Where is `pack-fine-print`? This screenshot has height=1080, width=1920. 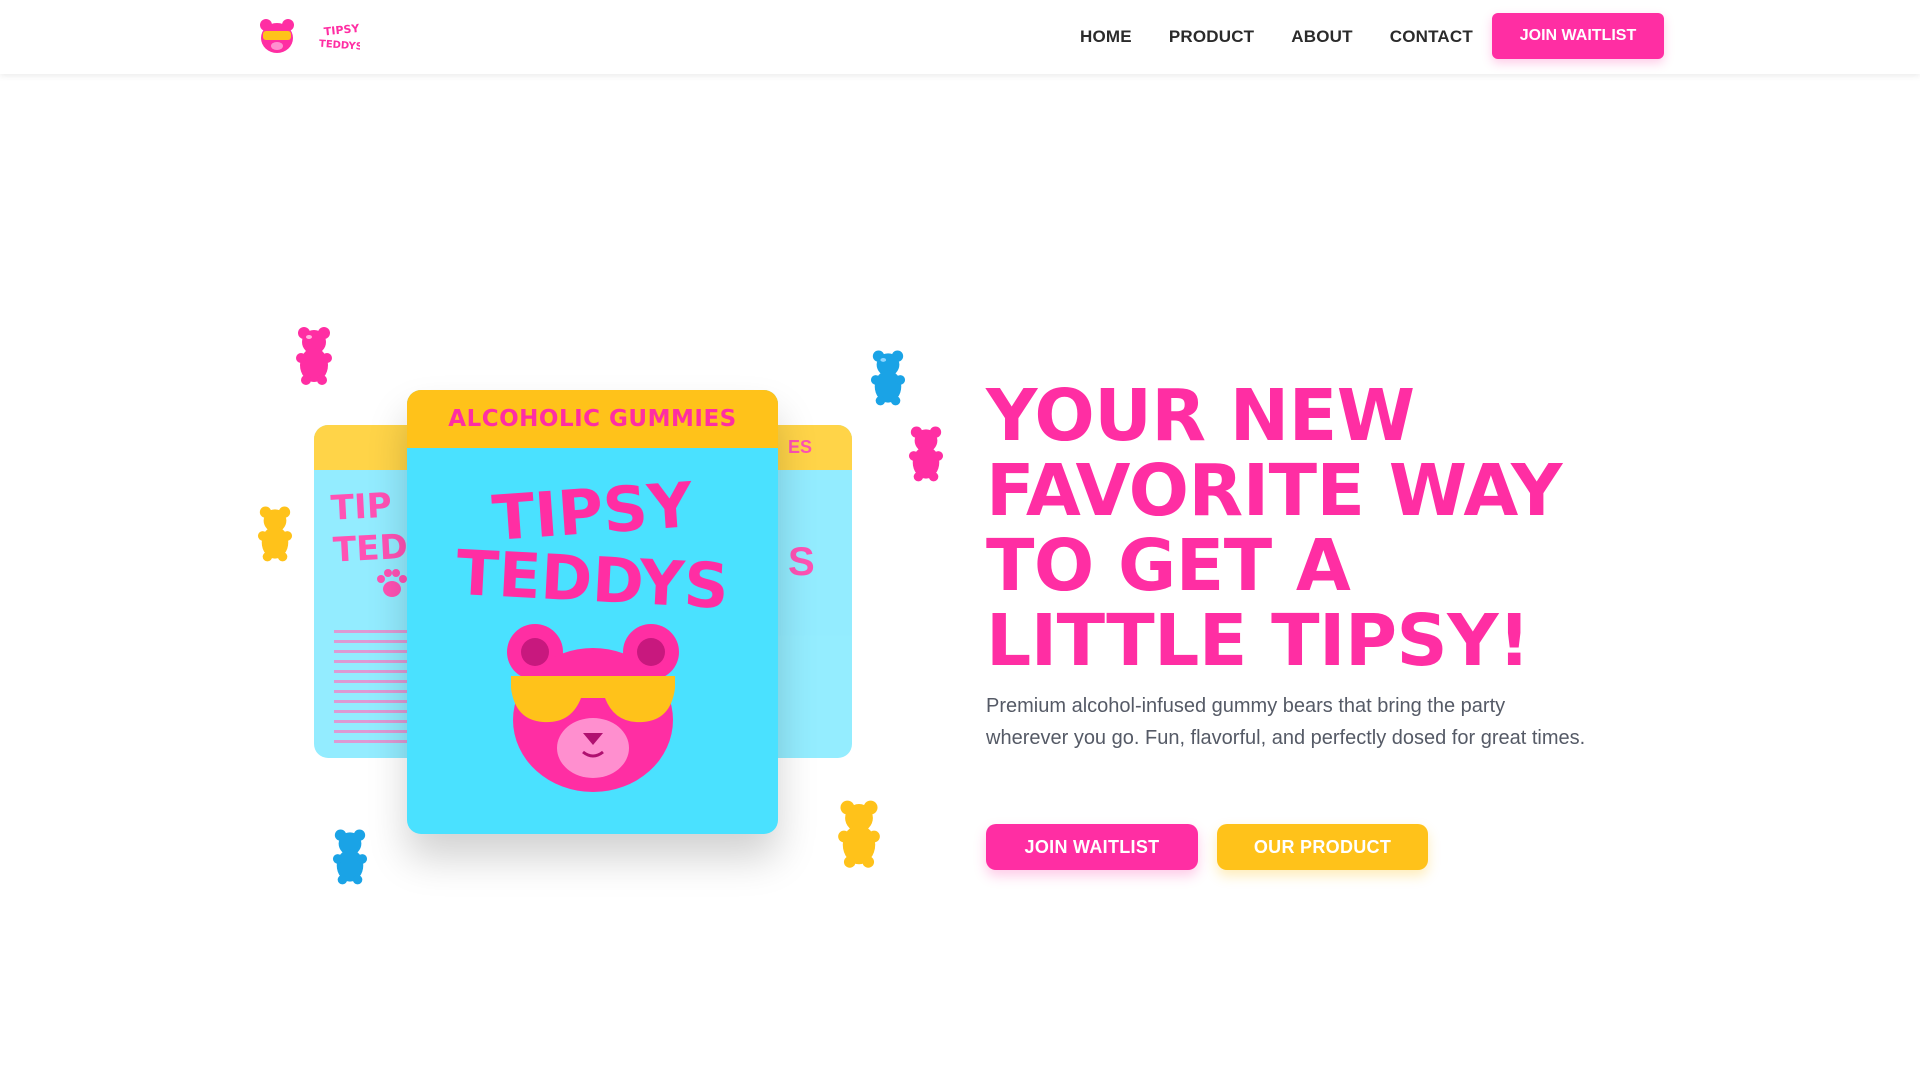 pack-fine-print is located at coordinates (374, 690).